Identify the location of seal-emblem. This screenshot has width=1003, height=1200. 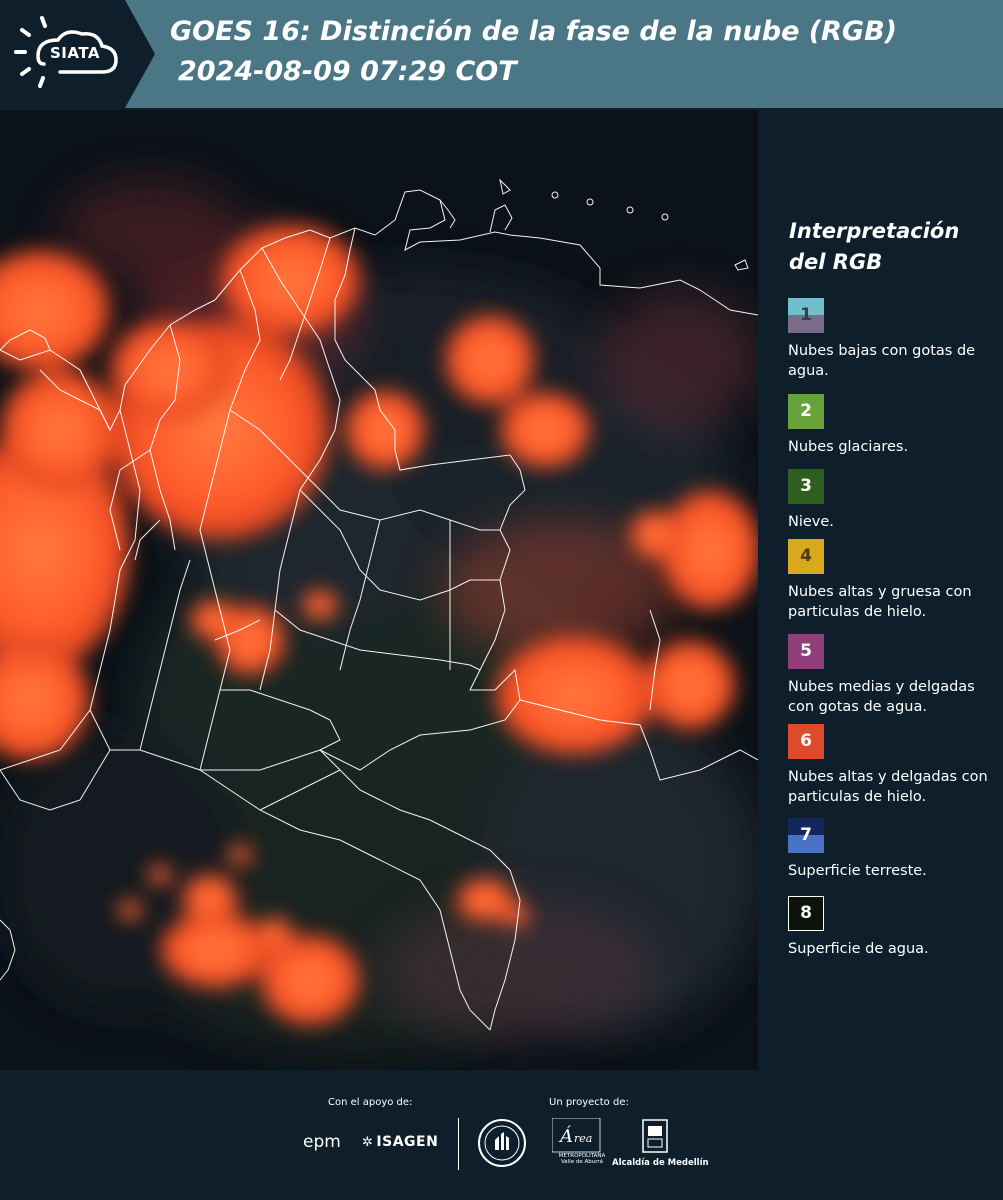
(502, 1143).